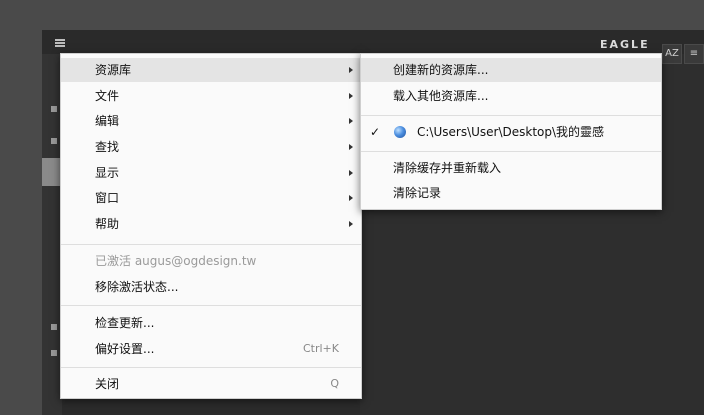  Describe the element at coordinates (211, 384) in the screenshot. I see `menu-item-close: 关闭 Q` at that location.